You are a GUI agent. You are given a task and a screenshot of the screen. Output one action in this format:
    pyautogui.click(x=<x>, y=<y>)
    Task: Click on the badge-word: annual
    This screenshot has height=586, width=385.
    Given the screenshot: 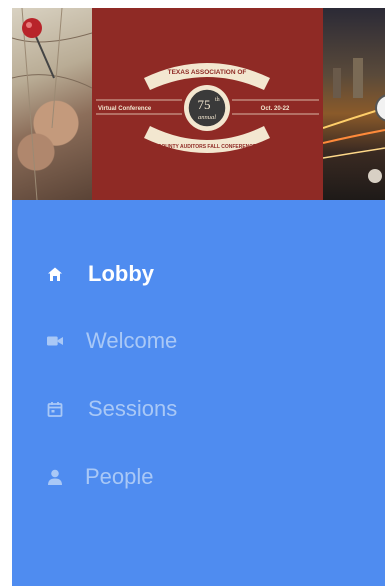 What is the action you would take?
    pyautogui.click(x=207, y=117)
    